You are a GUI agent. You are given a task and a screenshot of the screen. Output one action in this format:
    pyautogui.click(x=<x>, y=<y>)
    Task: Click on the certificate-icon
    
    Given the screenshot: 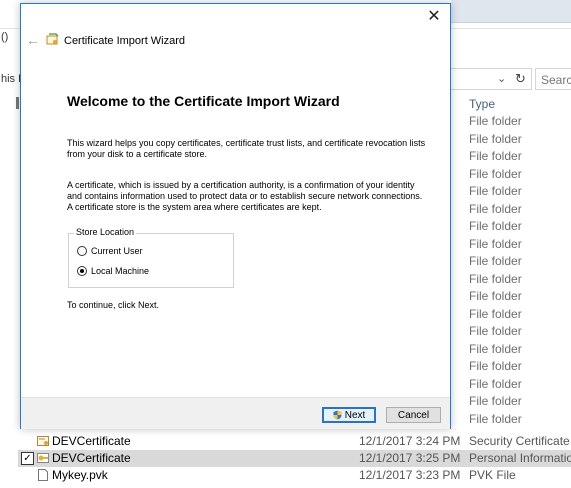 What is the action you would take?
    pyautogui.click(x=43, y=441)
    